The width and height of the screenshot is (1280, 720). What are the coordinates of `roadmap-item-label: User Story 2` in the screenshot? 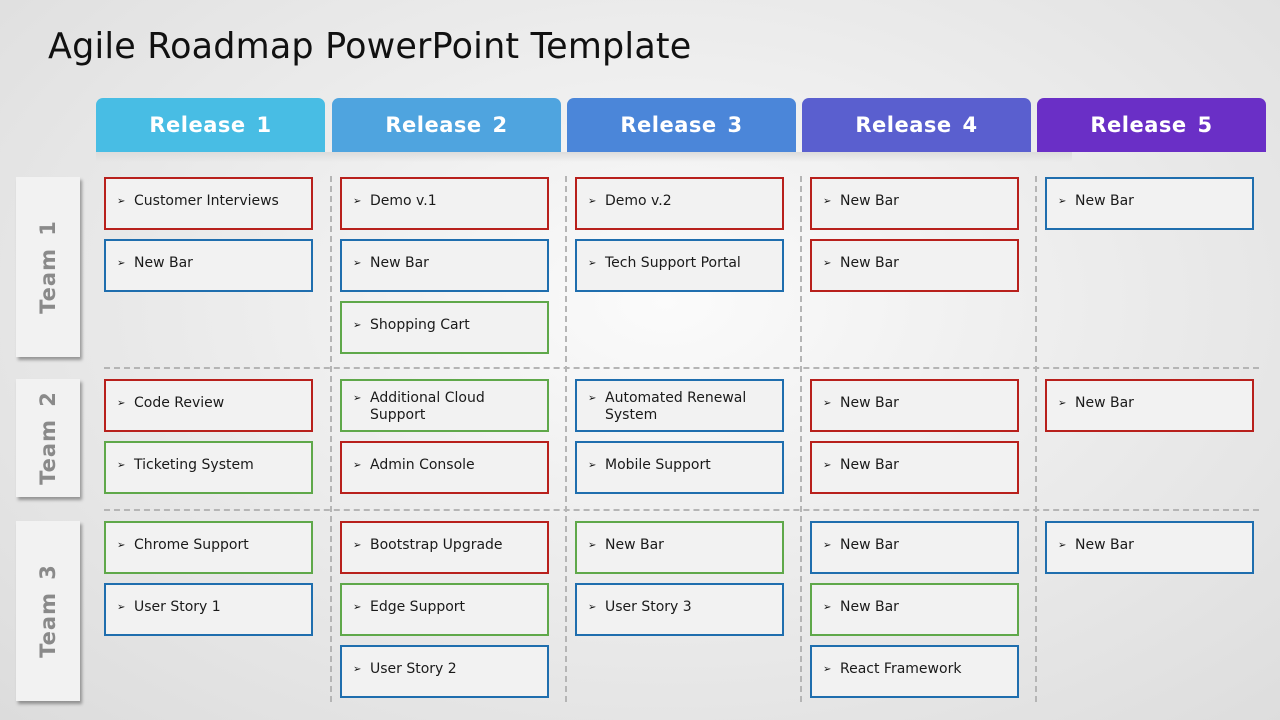 It's located at (413, 669).